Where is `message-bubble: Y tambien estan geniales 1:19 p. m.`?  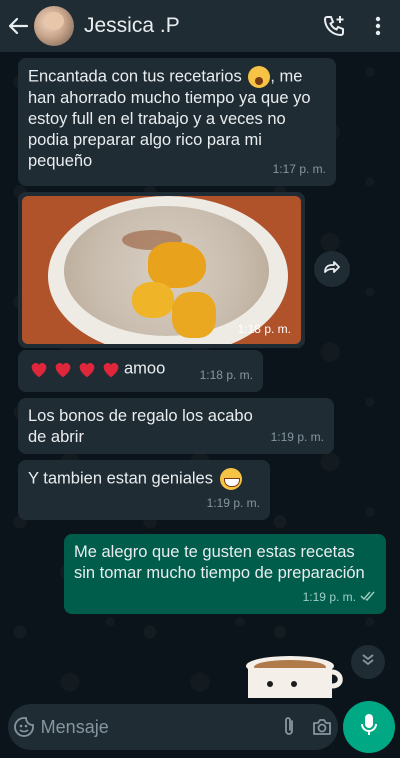
message-bubble: Y tambien estan geniales 1:19 p. m. is located at coordinates (144, 490).